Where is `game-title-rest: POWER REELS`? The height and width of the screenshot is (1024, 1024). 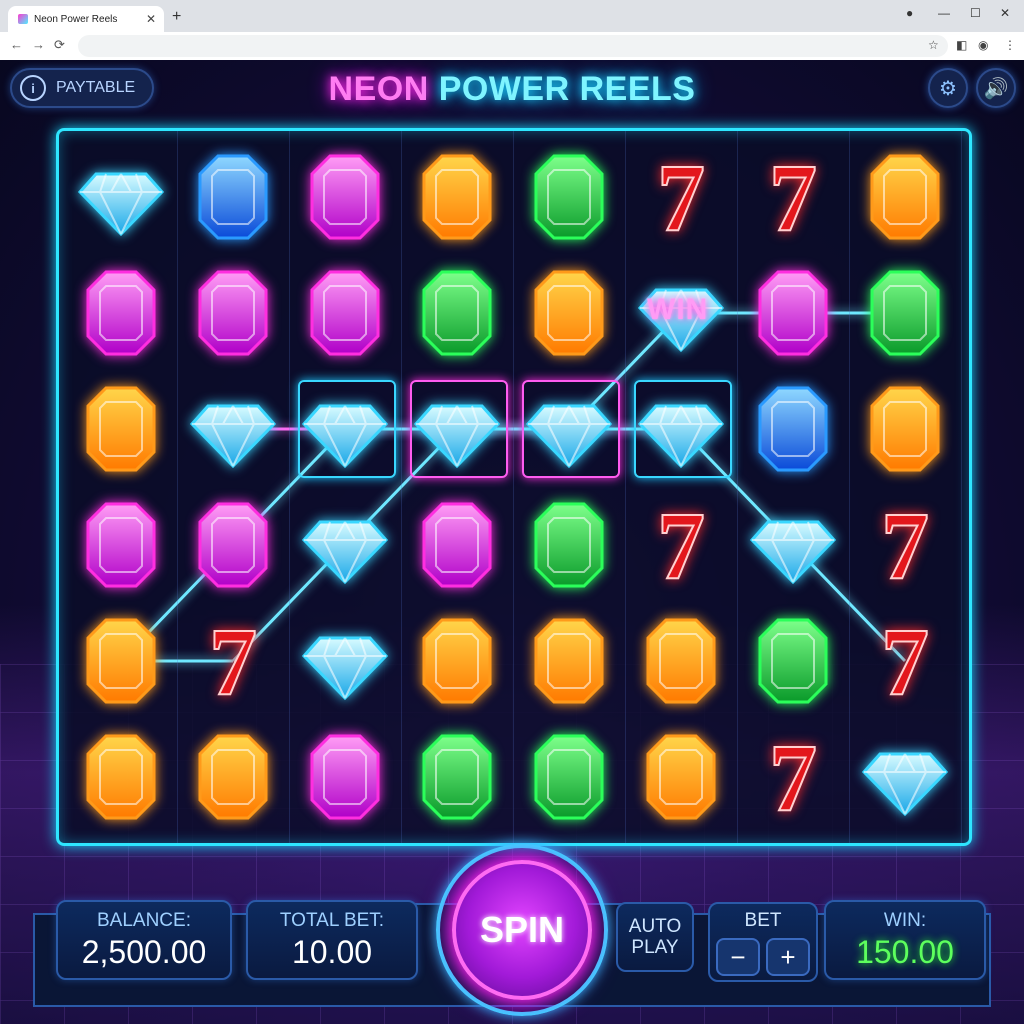
game-title-rest: POWER REELS is located at coordinates (567, 89).